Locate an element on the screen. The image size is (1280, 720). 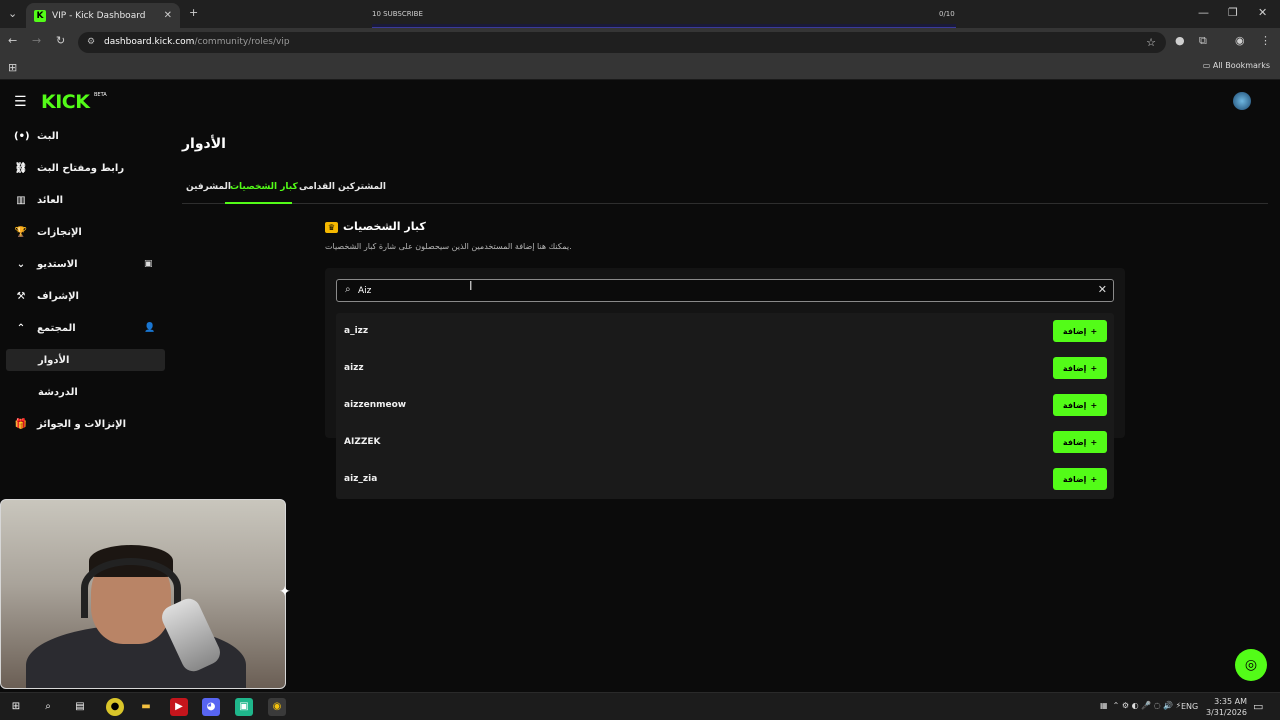
result-username: a_izz is located at coordinates (356, 331).